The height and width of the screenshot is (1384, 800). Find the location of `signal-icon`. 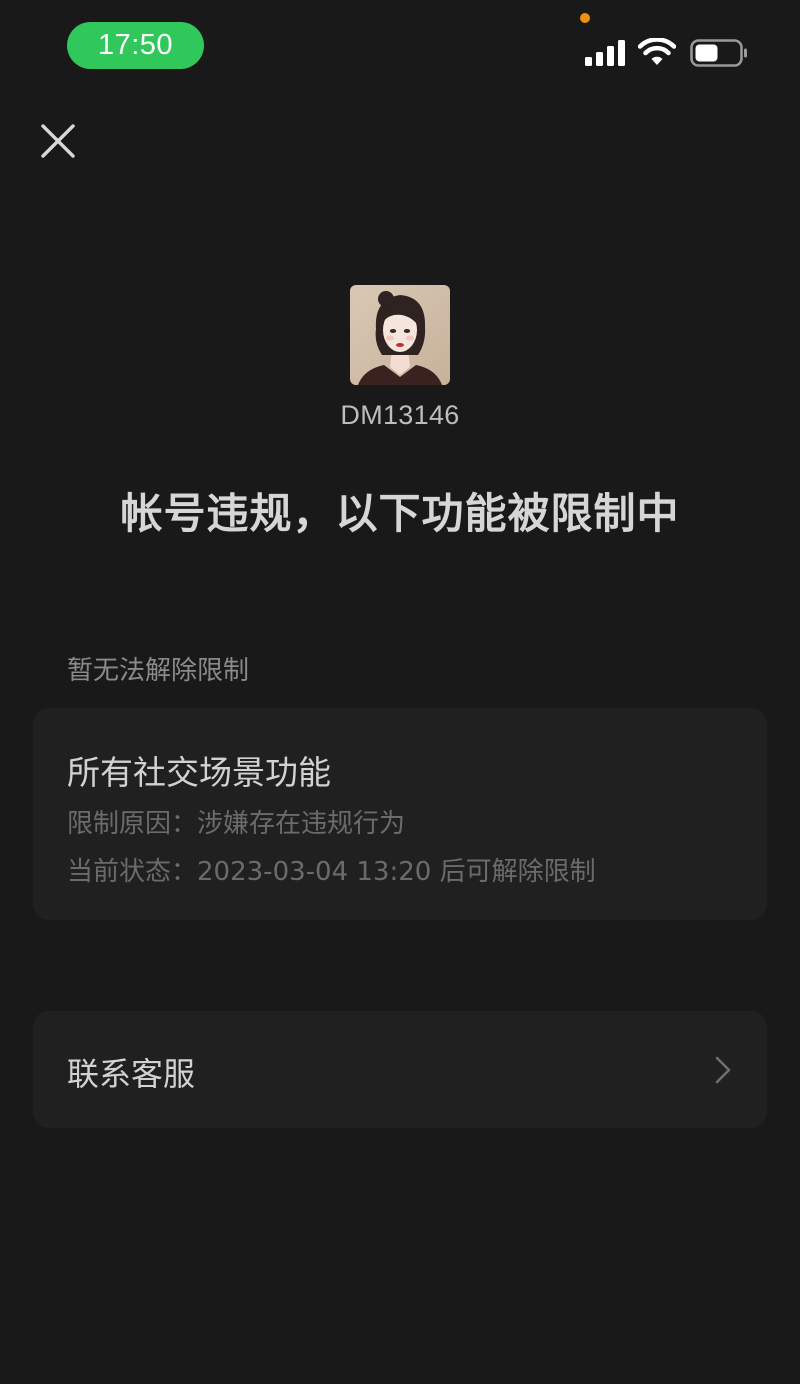

signal-icon is located at coordinates (605, 53).